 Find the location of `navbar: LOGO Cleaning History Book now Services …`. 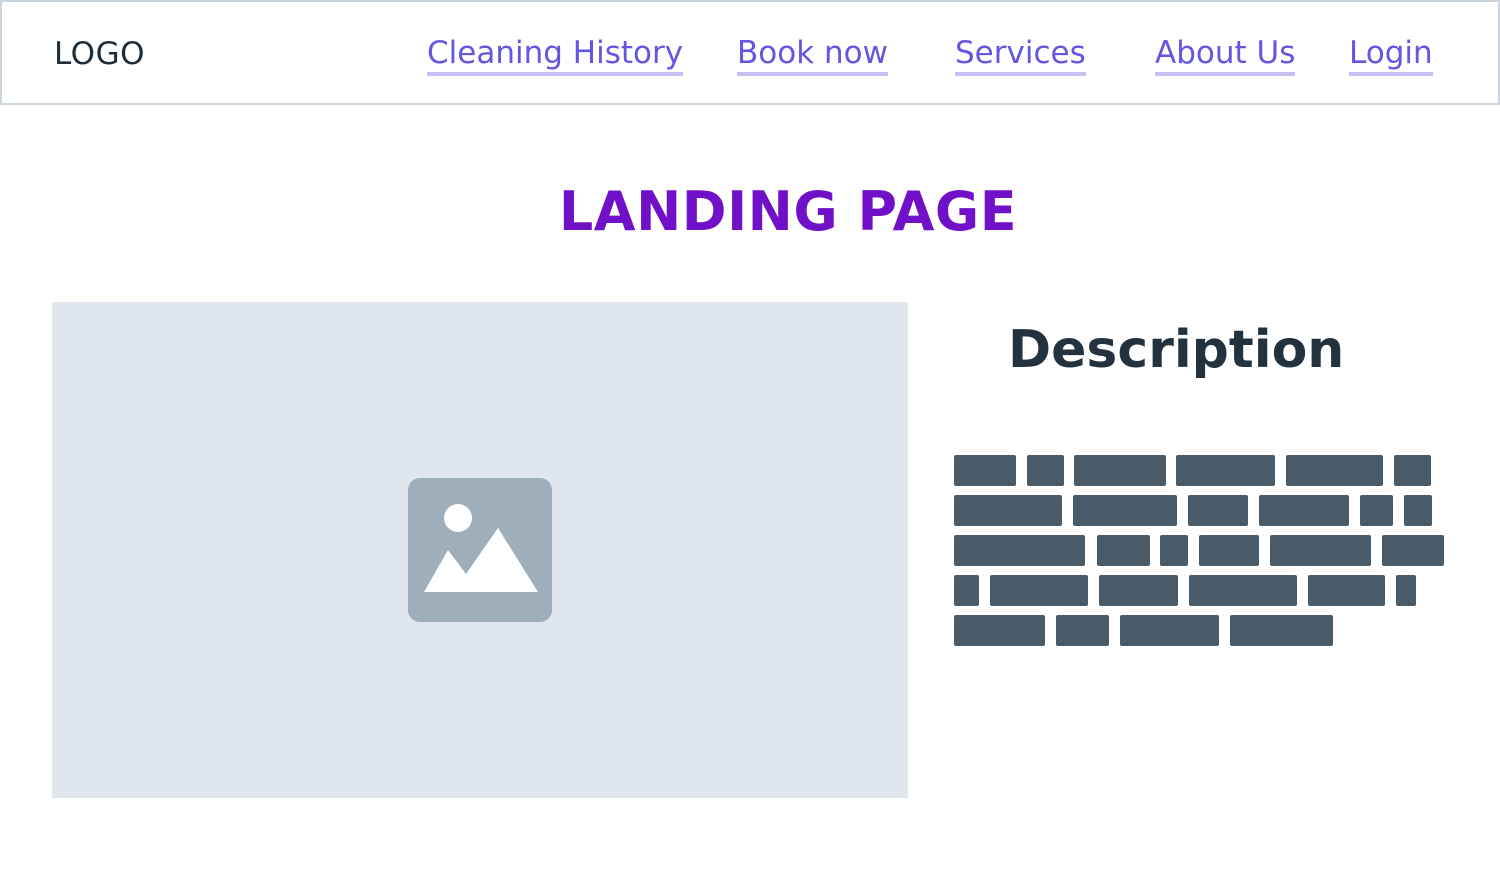

navbar: LOGO Cleaning History Book now Services … is located at coordinates (750, 52).